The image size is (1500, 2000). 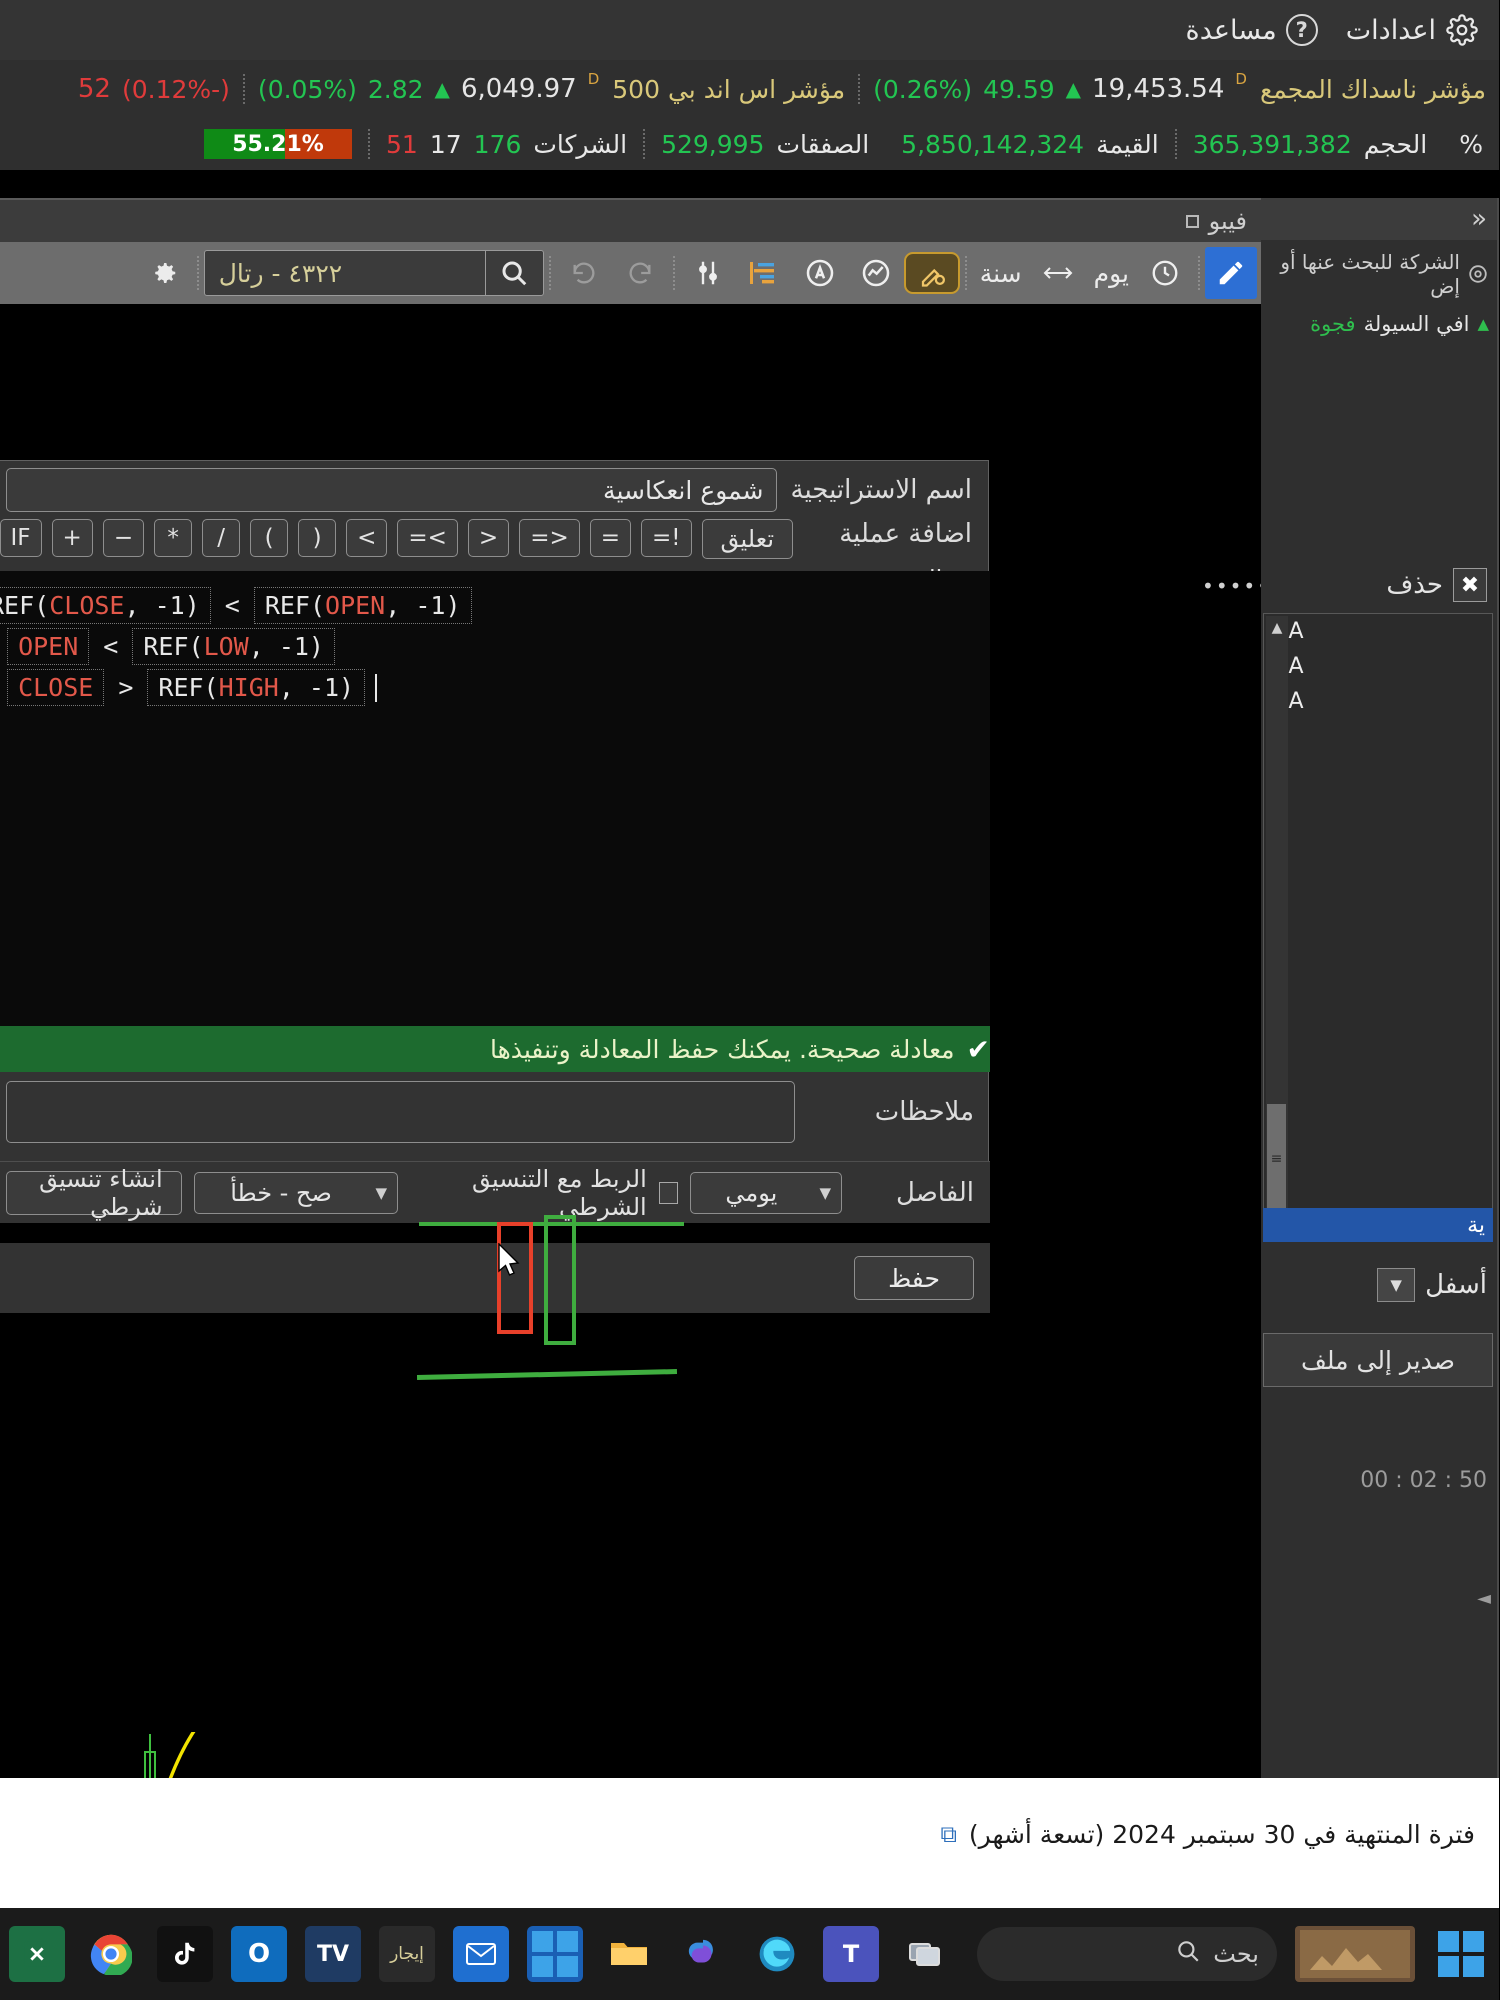 I want to click on op-button-taleeq: تعليق, so click(x=748, y=539).